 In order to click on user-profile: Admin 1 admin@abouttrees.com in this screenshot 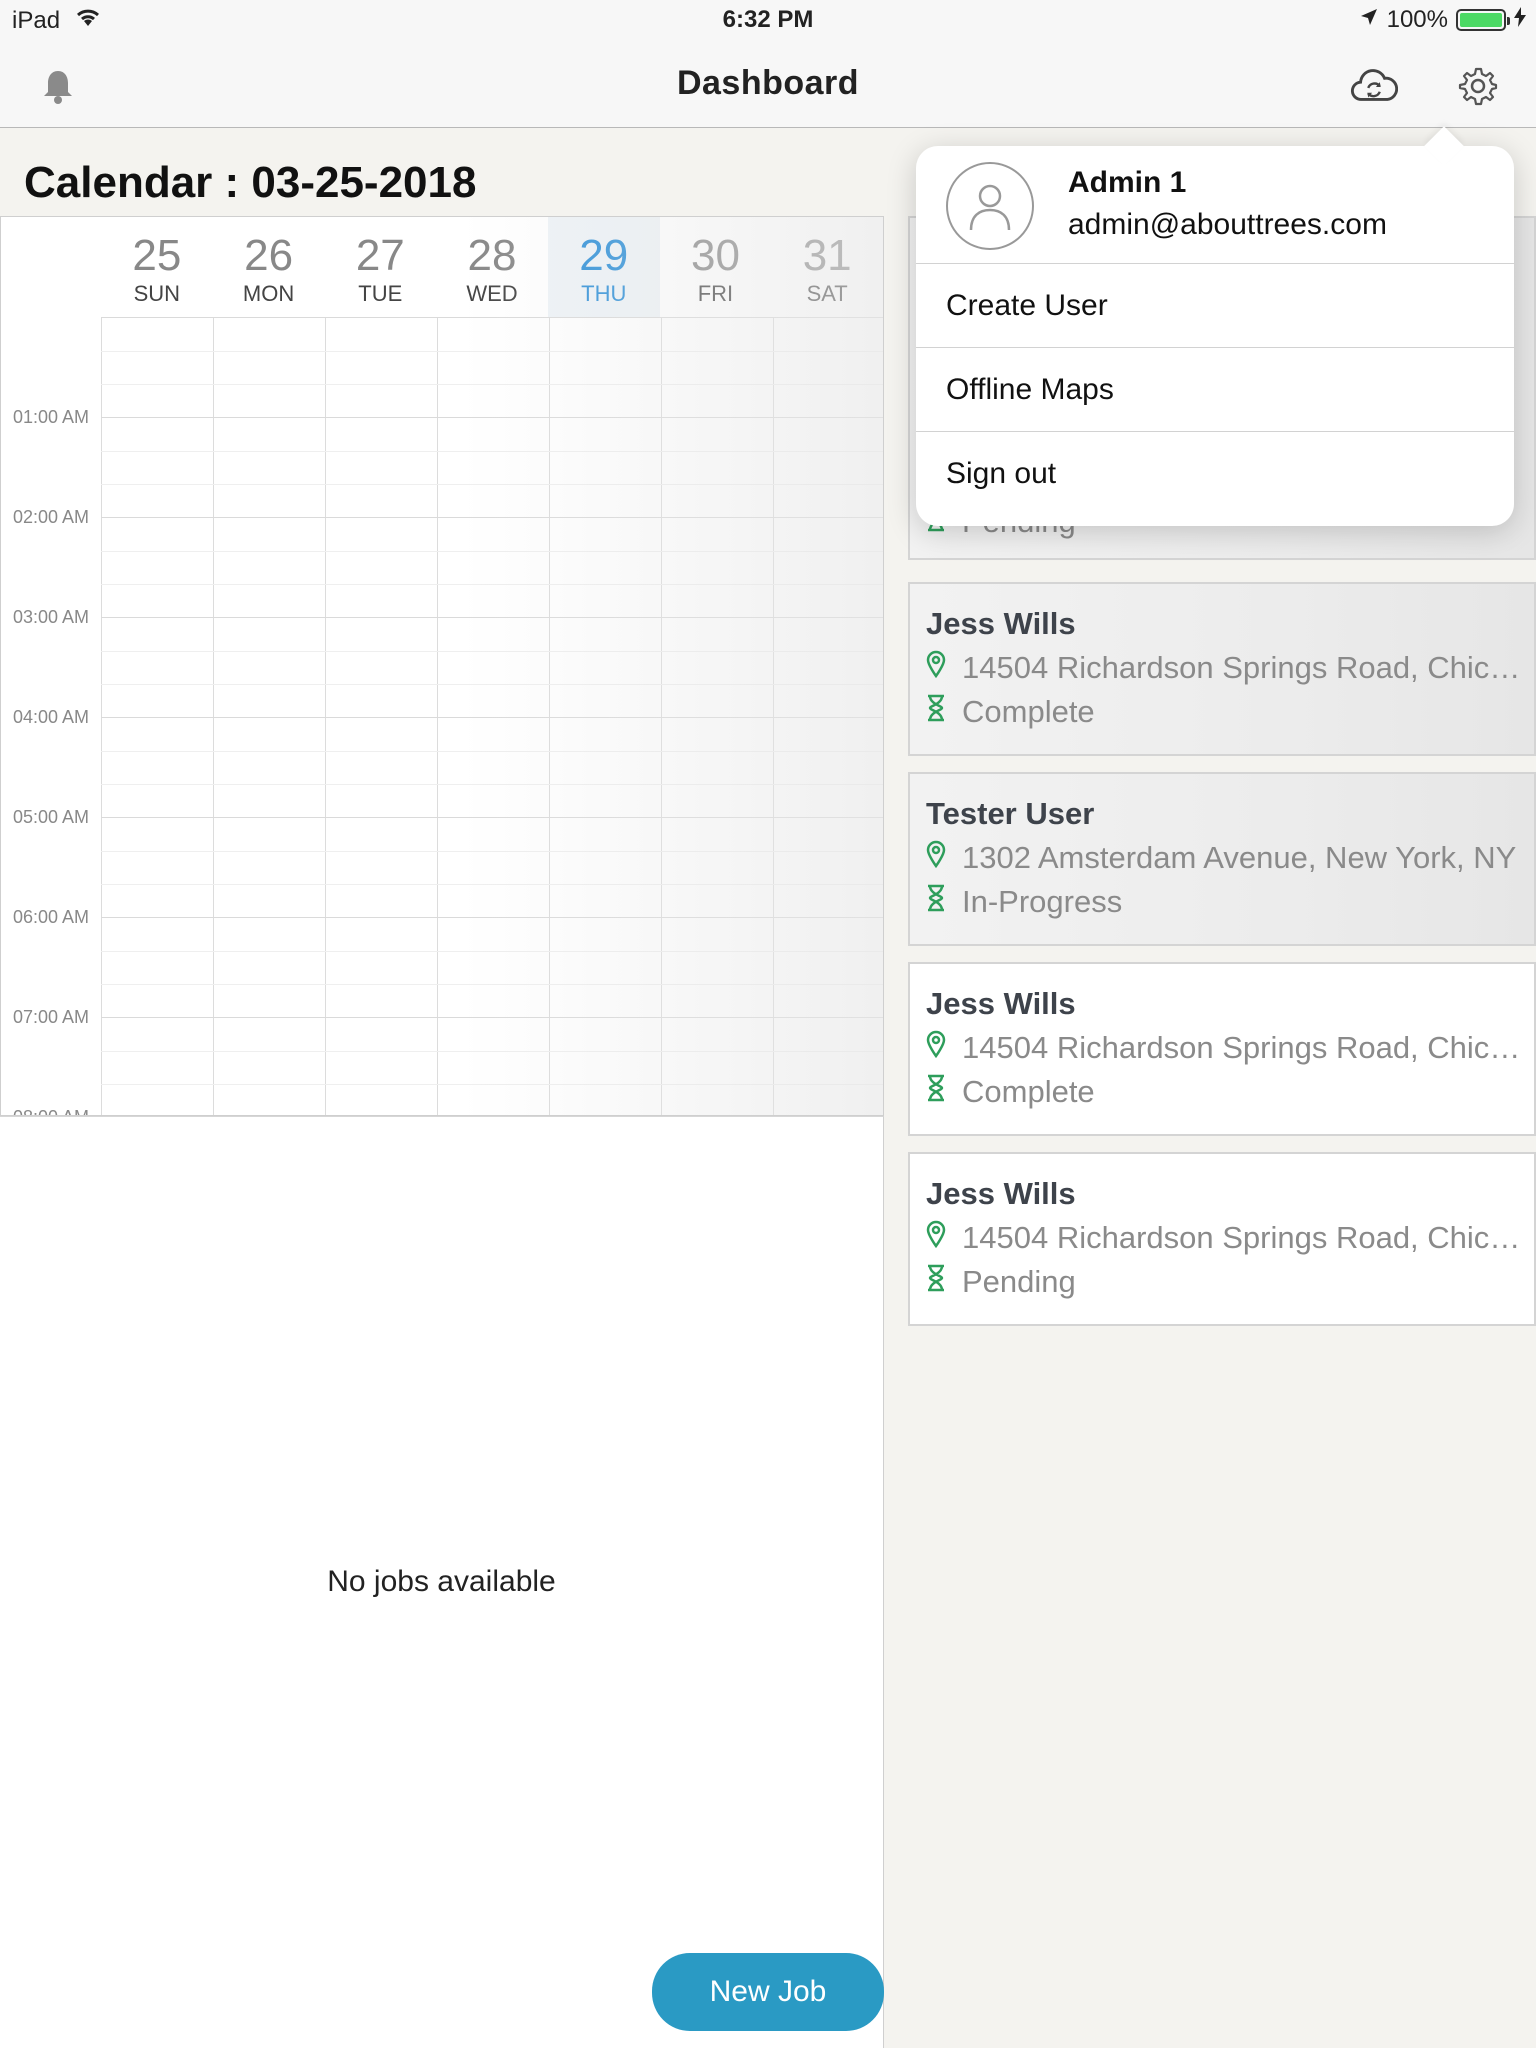, I will do `click(1215, 205)`.